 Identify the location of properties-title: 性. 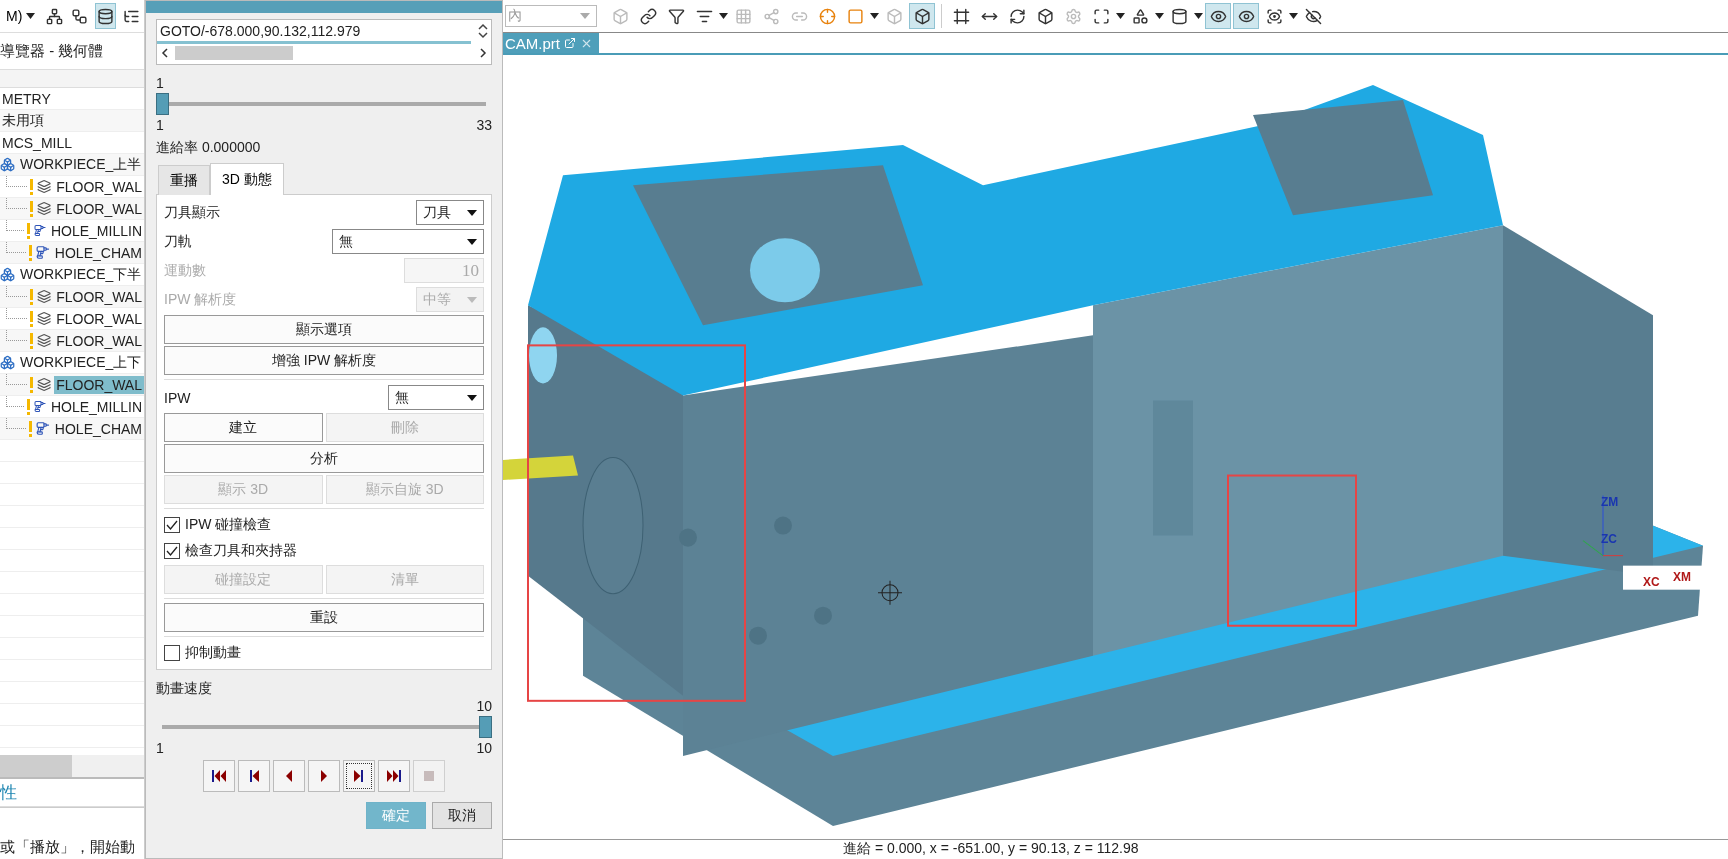
(72, 792).